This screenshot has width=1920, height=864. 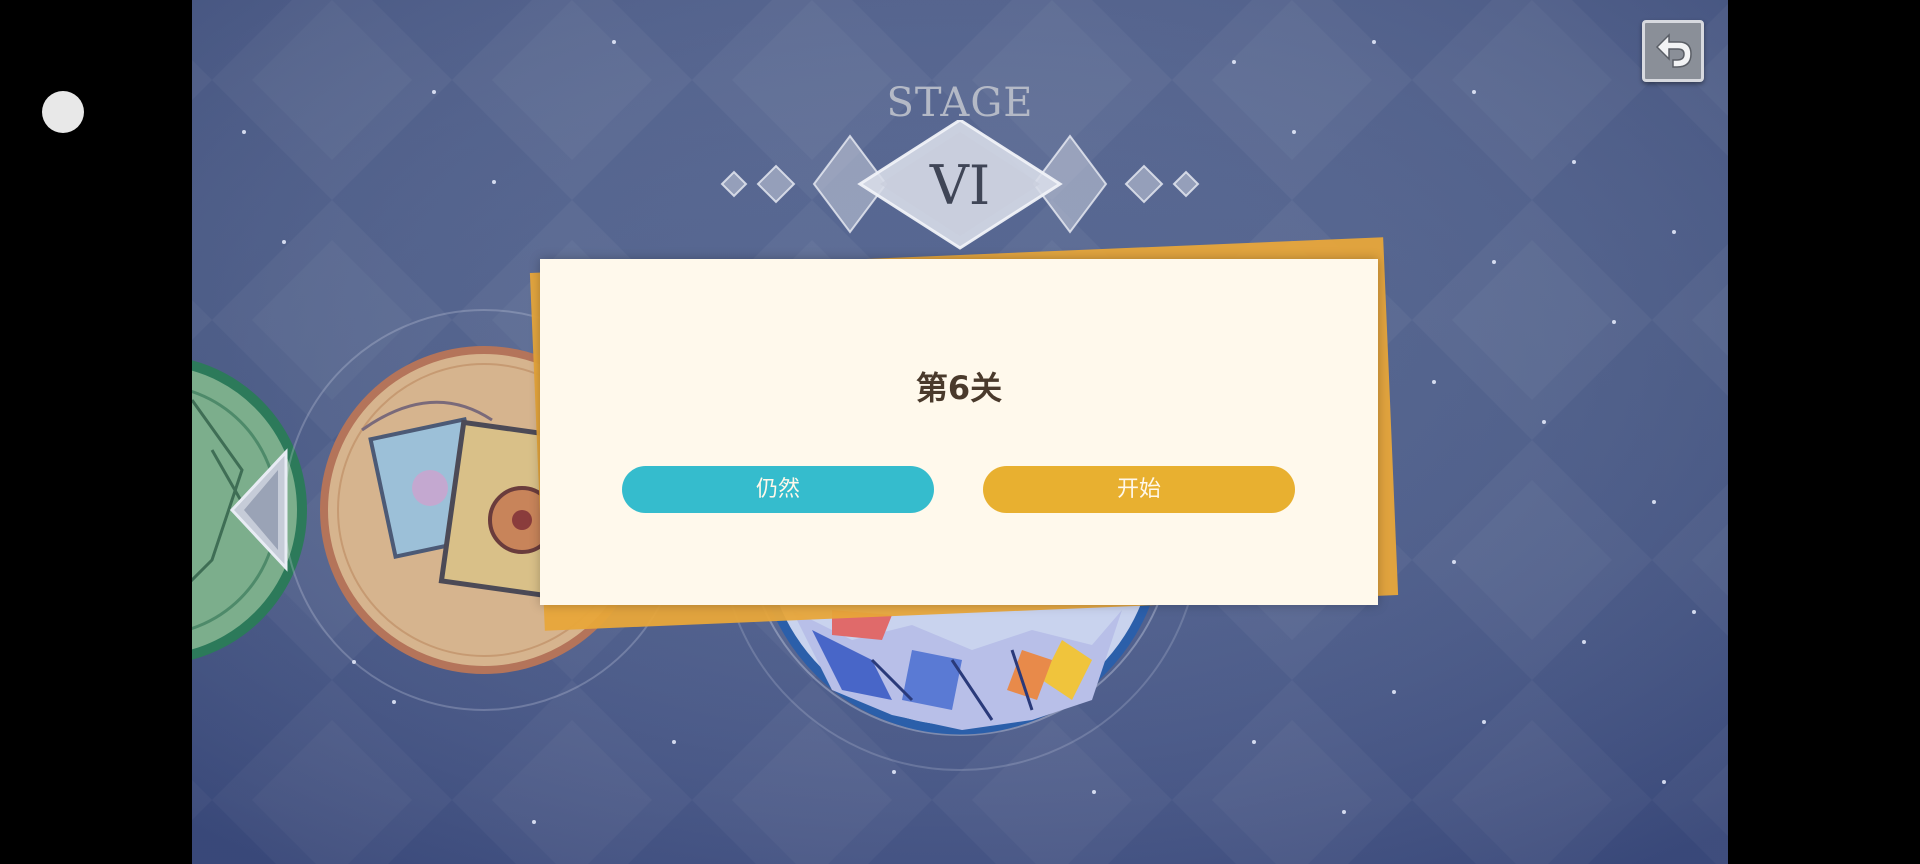 I want to click on dialog-title: 第6关, so click(x=959, y=388).